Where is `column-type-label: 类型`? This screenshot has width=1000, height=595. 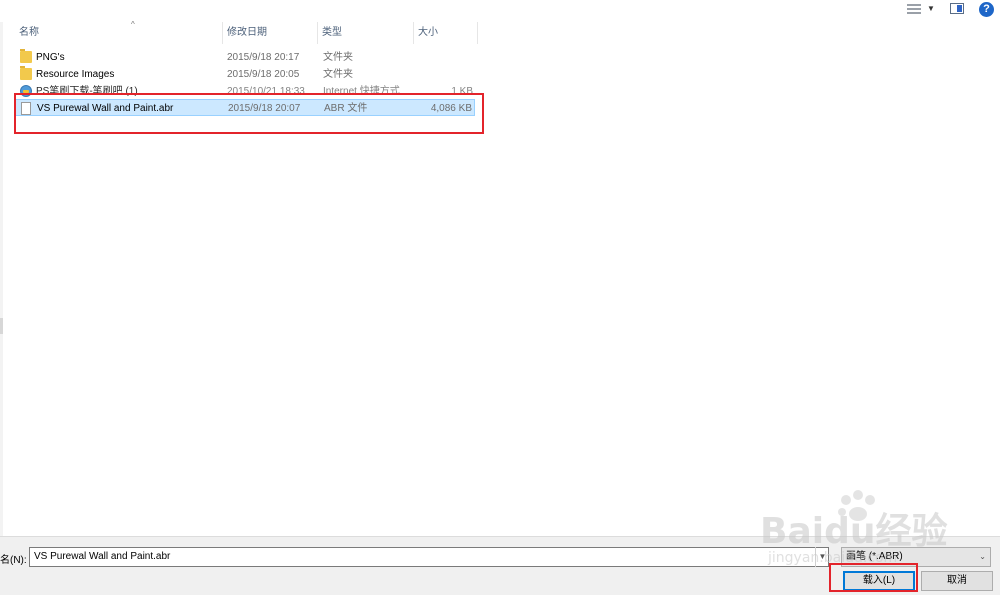 column-type-label: 类型 is located at coordinates (332, 32).